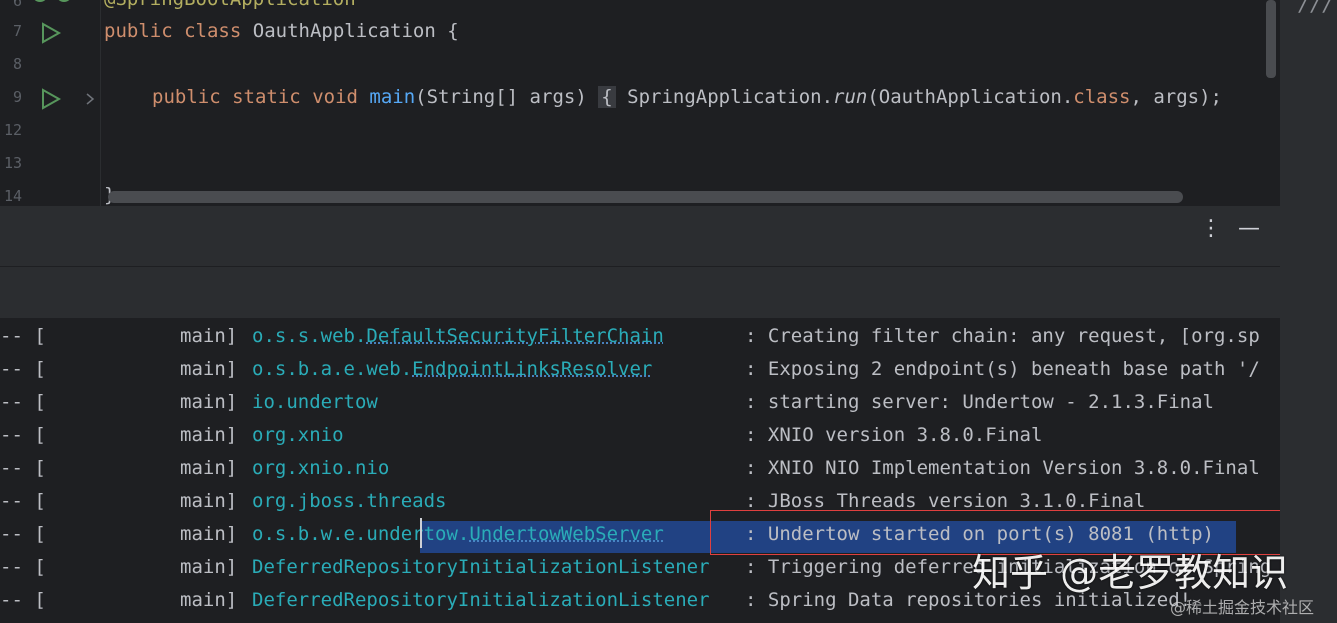 This screenshot has height=623, width=1337. I want to click on line-number: 6, so click(17, 5).